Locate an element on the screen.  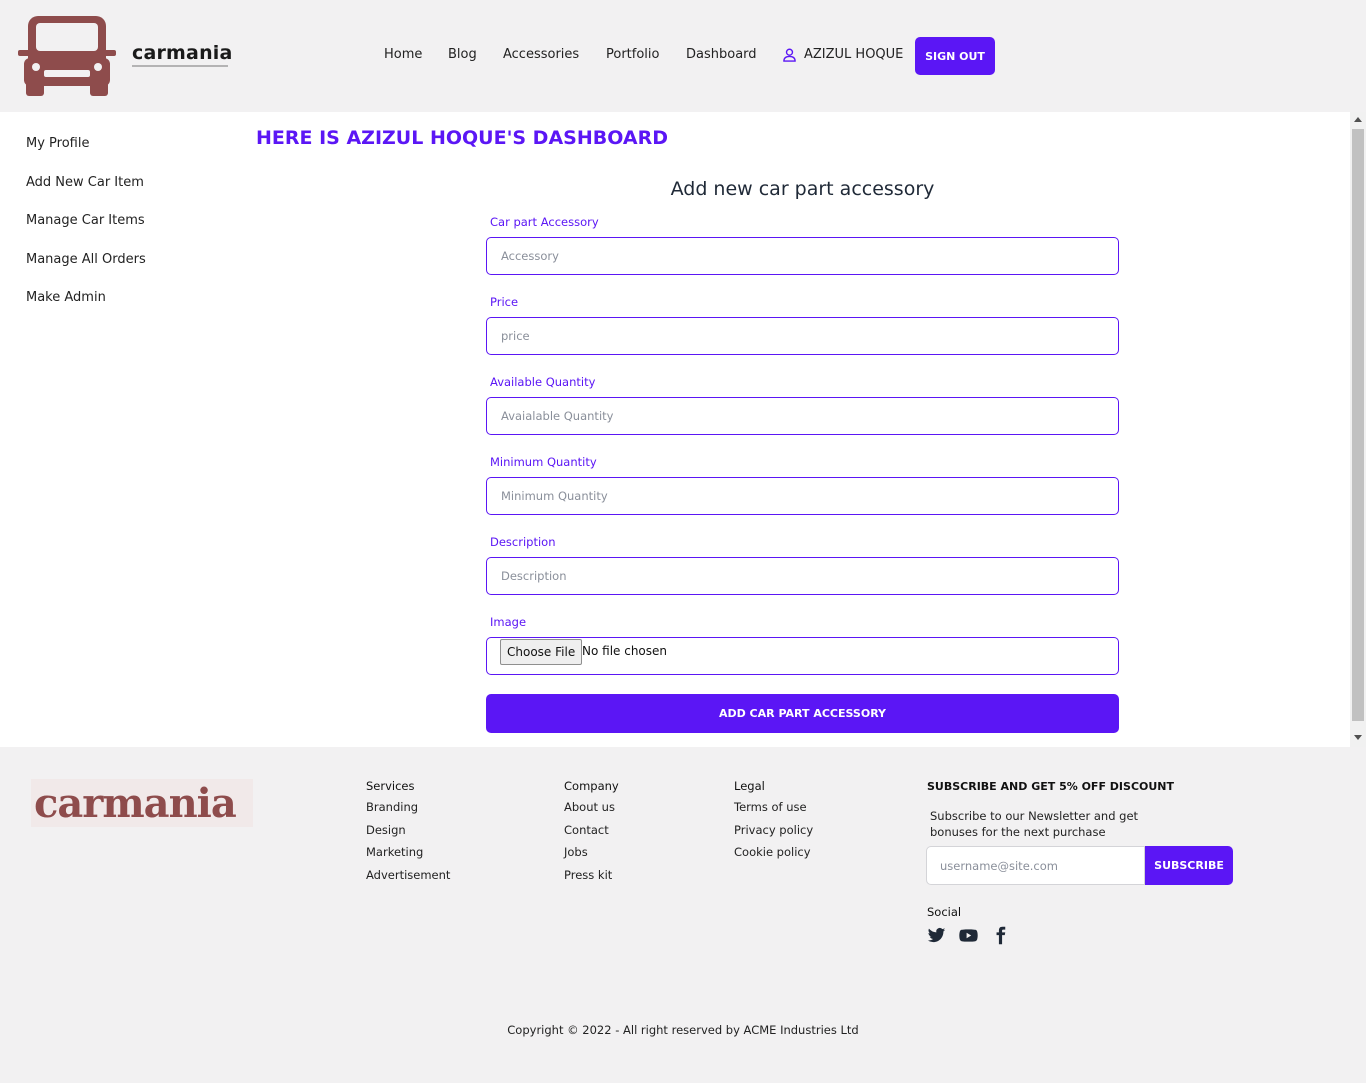
scroll-down-arrow-icon is located at coordinates (1358, 737).